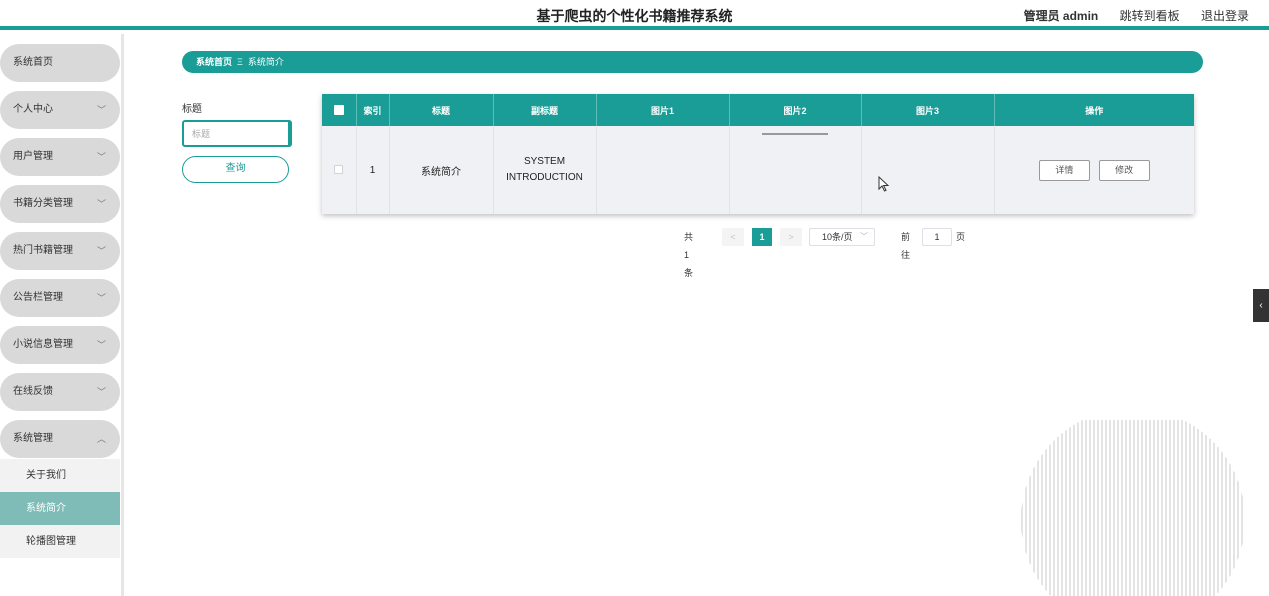 This screenshot has width=1269, height=596. What do you see at coordinates (884, 184) in the screenshot?
I see `mouse-cursor-icon` at bounding box center [884, 184].